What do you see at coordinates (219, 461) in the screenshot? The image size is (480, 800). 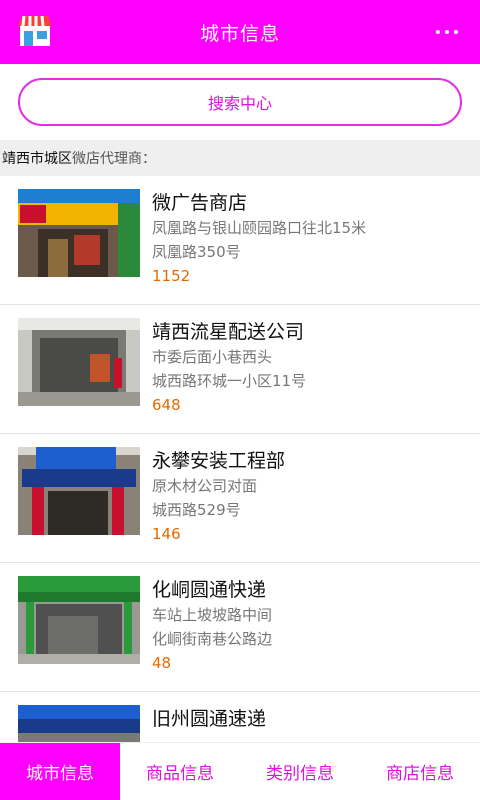 I see `store-name: 永攀安装工程部` at bounding box center [219, 461].